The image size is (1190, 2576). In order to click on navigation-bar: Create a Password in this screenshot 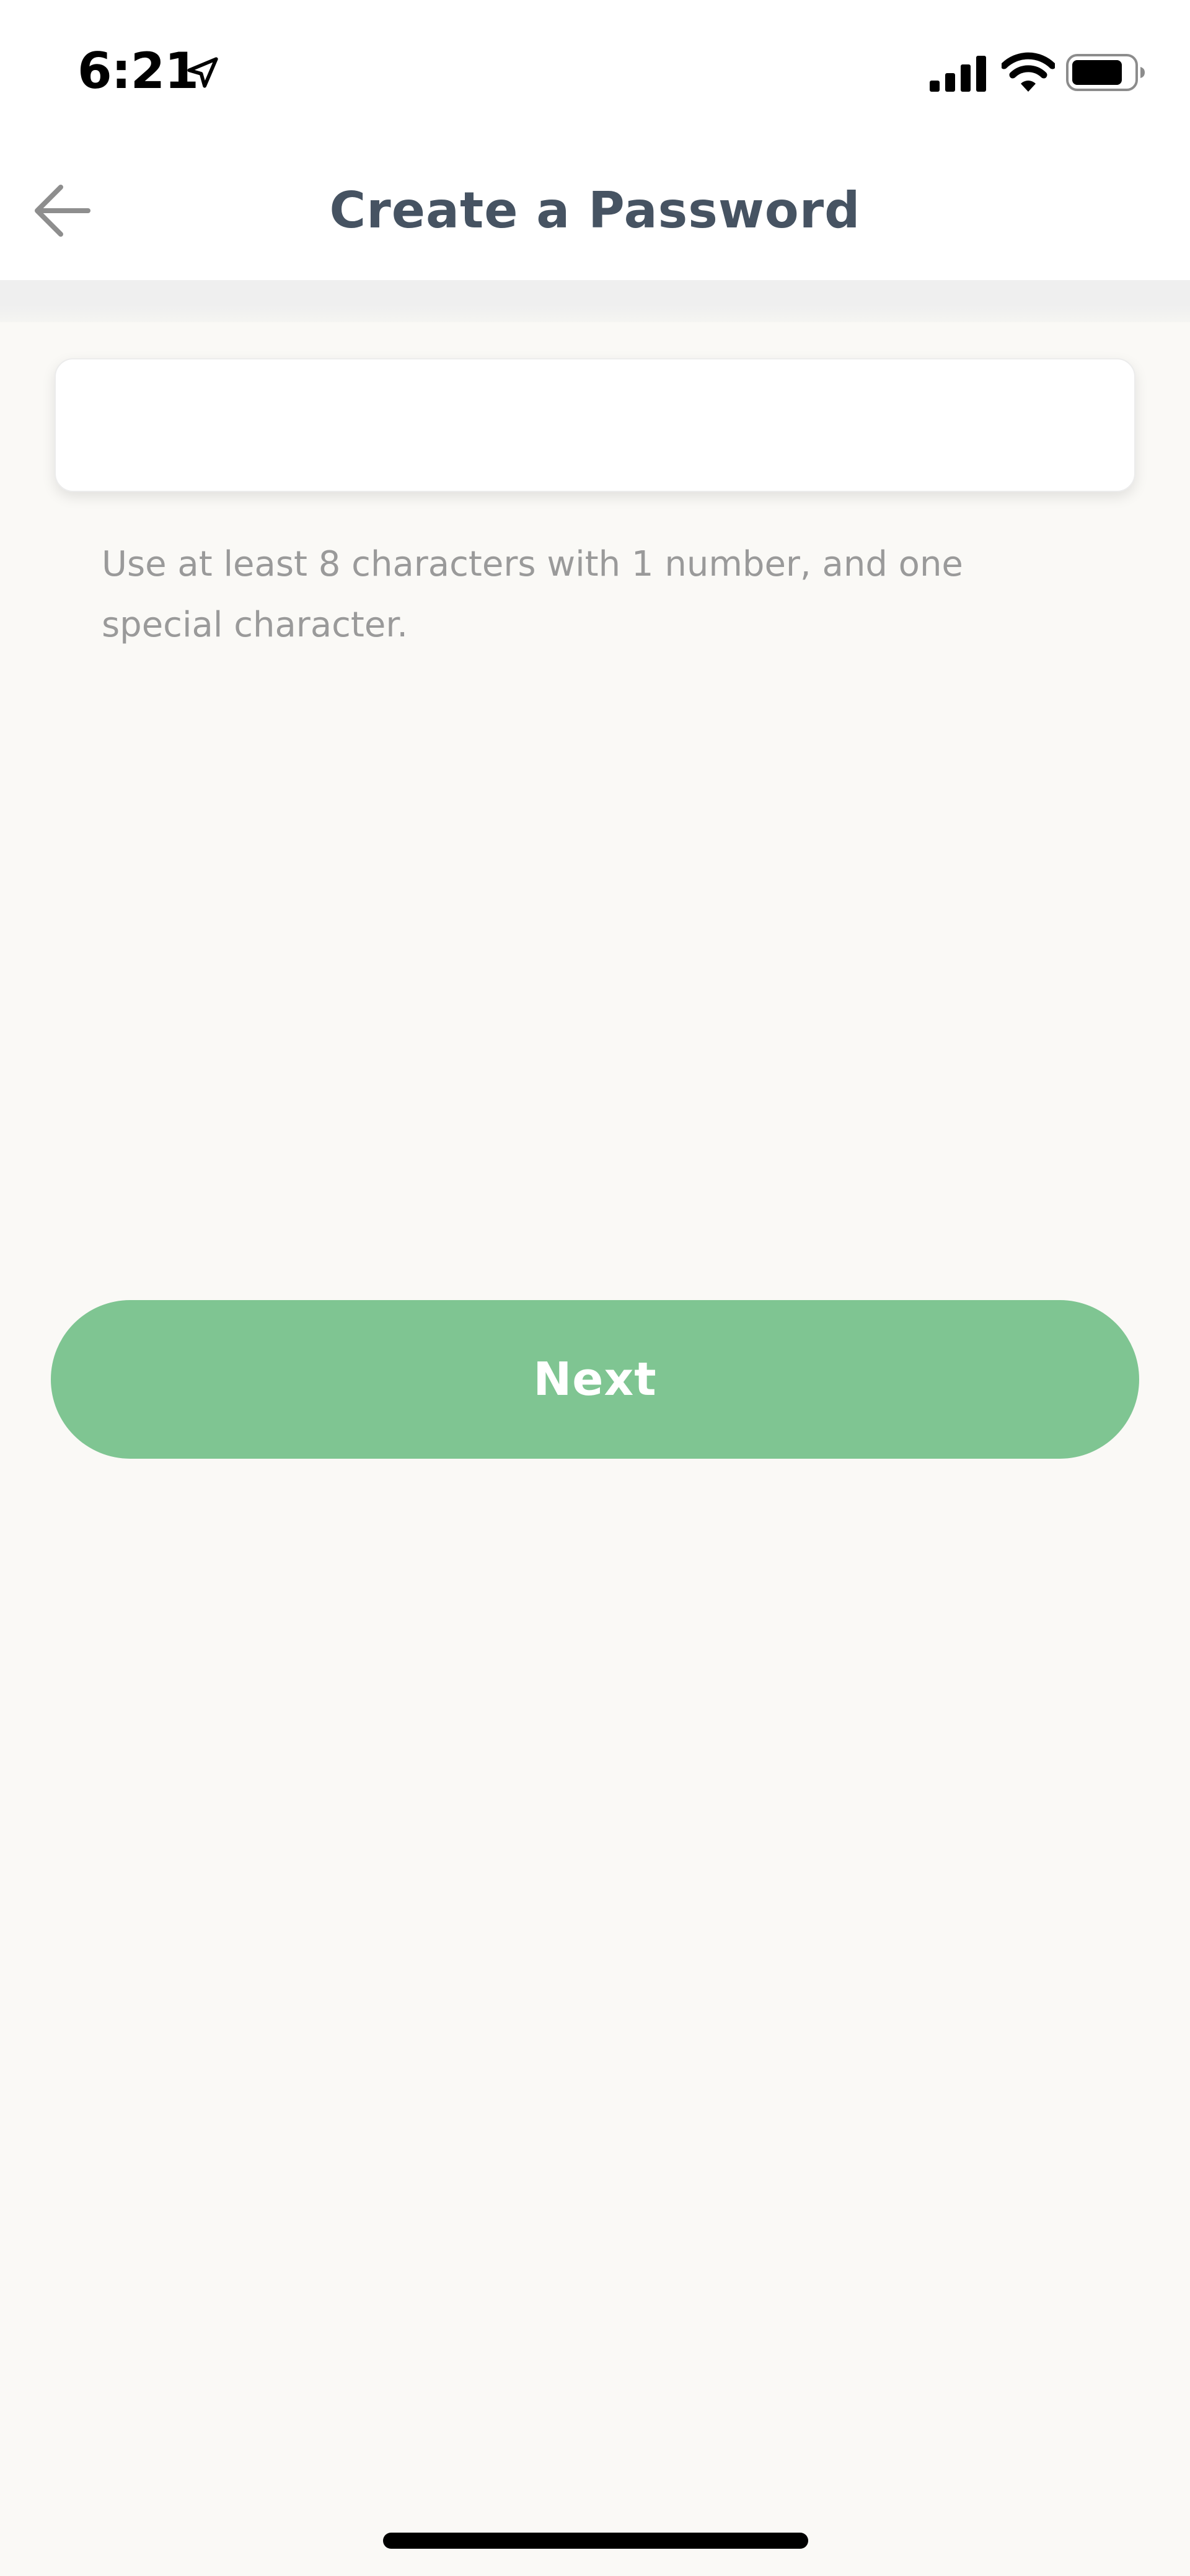, I will do `click(595, 208)`.